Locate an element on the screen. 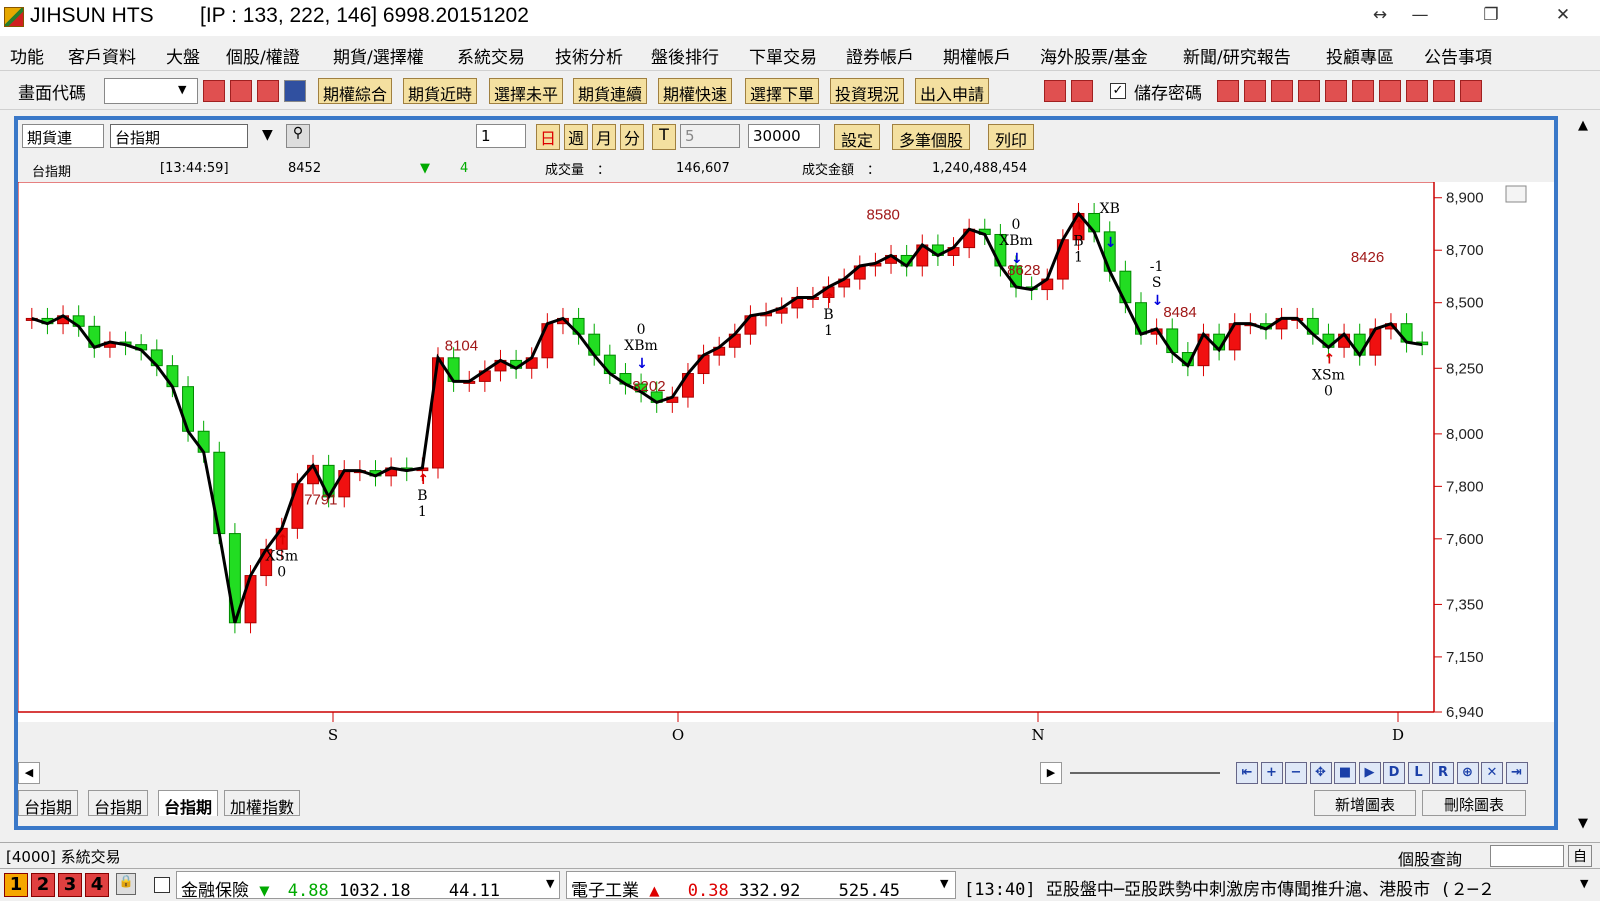 The image size is (1600, 901). symbol-select: 台指期 is located at coordinates (179, 136).